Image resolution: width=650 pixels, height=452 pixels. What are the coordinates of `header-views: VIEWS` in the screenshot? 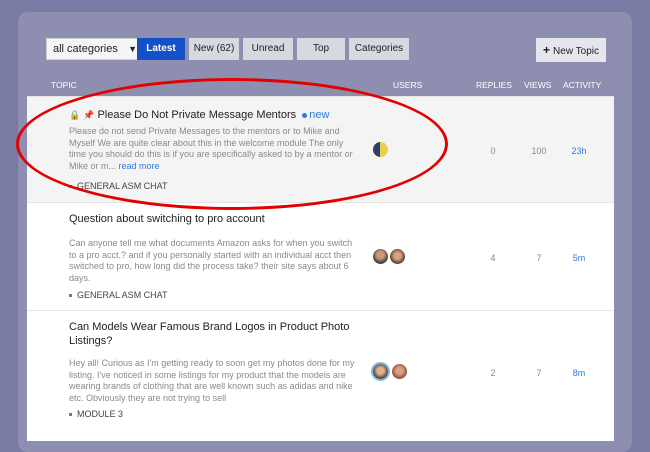 It's located at (538, 85).